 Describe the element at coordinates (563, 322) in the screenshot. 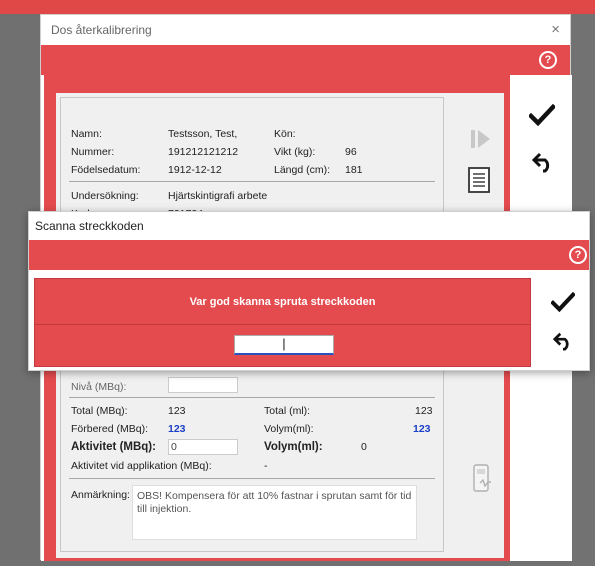

I see `scan-action-column` at that location.